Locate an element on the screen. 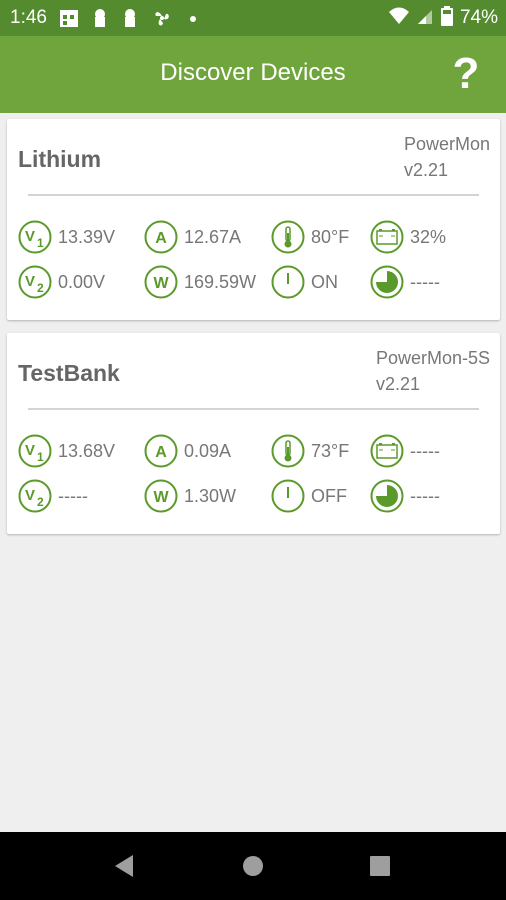 This screenshot has width=506, height=900. current-metric: A 0.09A is located at coordinates (187, 451).